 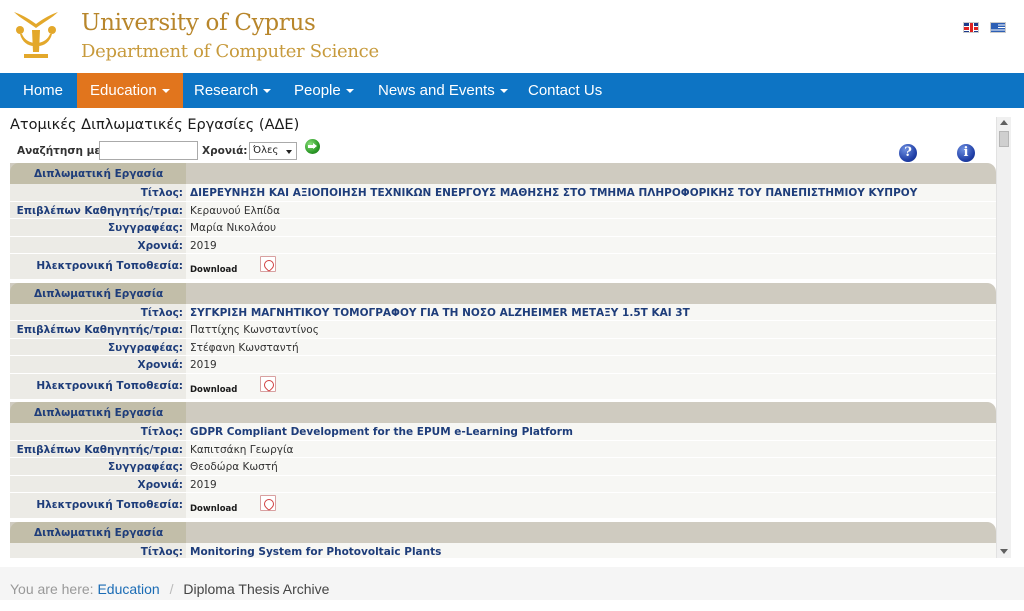 I want to click on help-icon: ?, so click(x=908, y=153).